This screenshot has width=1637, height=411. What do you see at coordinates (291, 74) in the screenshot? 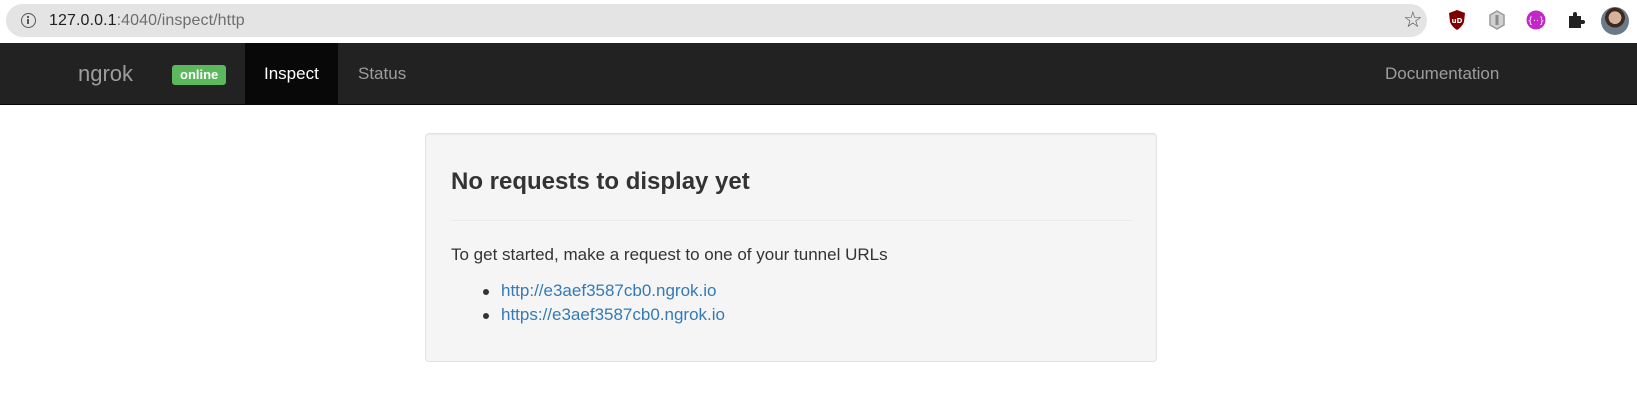
I see `nav-inspect: Inspect` at bounding box center [291, 74].